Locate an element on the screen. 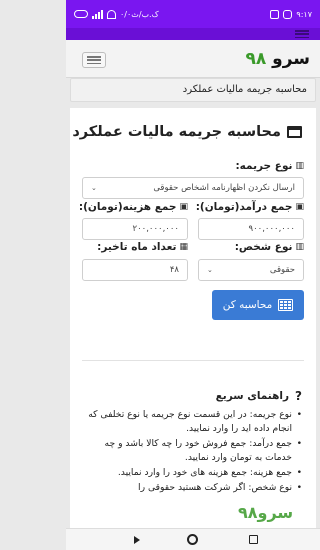  question-icon: ? is located at coordinates (298, 396).